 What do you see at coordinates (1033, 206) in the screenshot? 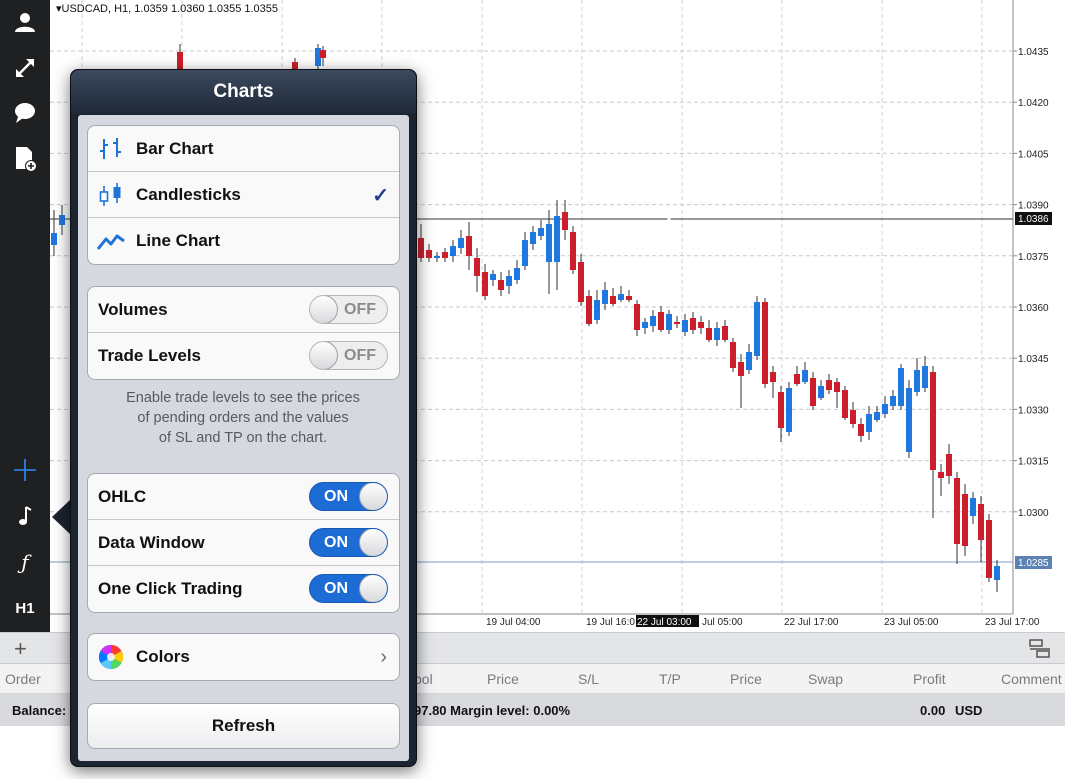
I see `price-label: 1.0390` at bounding box center [1033, 206].